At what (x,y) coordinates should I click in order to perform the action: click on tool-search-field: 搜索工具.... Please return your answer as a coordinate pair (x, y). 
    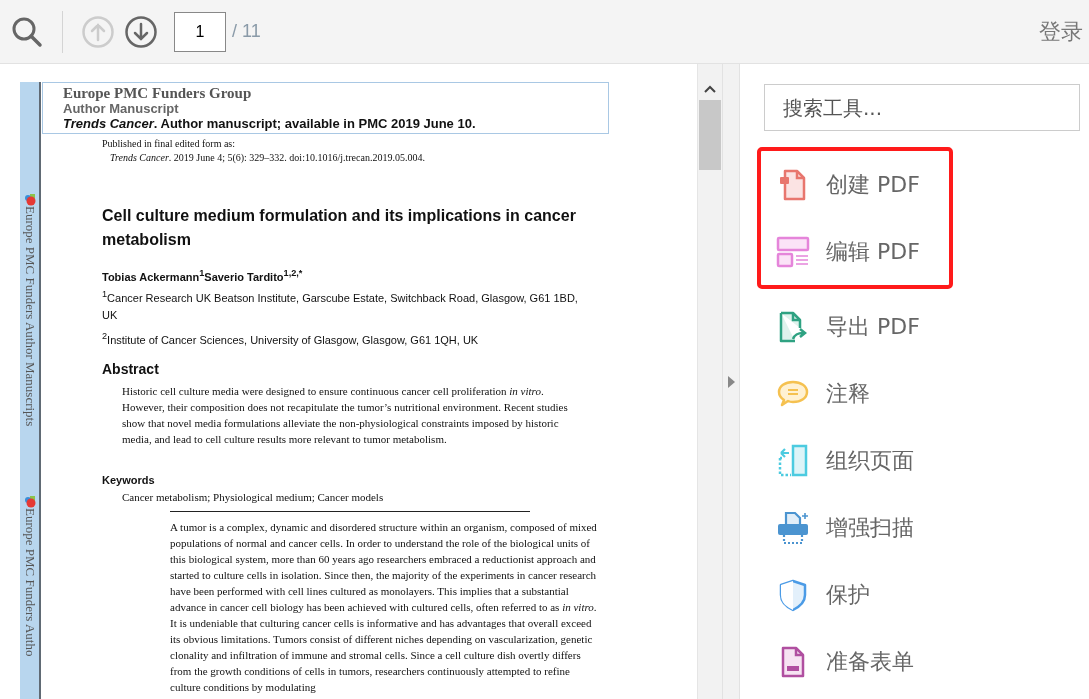
    Looking at the image, I should click on (922, 107).